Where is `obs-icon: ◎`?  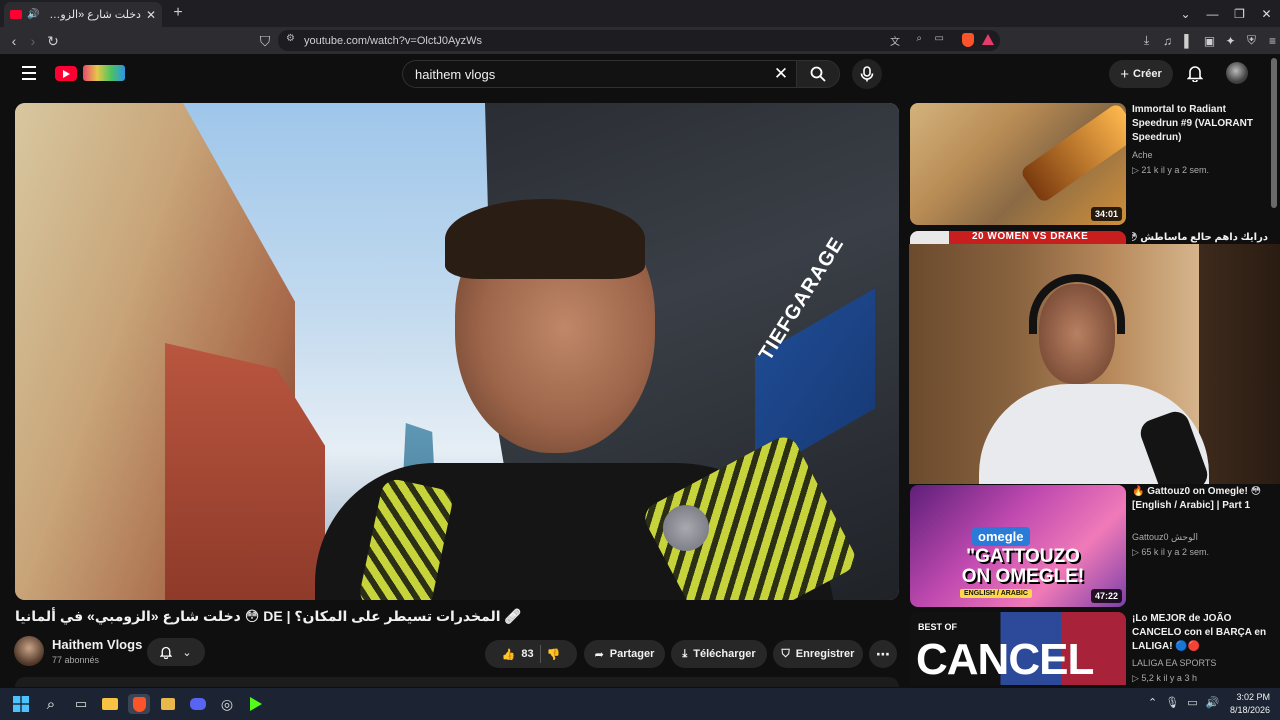 obs-icon: ◎ is located at coordinates (227, 704).